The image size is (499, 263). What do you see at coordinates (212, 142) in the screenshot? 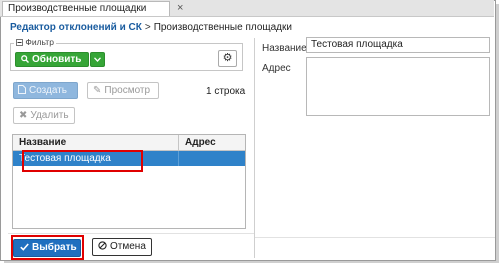
I see `column-header-address: Адрес` at bounding box center [212, 142].